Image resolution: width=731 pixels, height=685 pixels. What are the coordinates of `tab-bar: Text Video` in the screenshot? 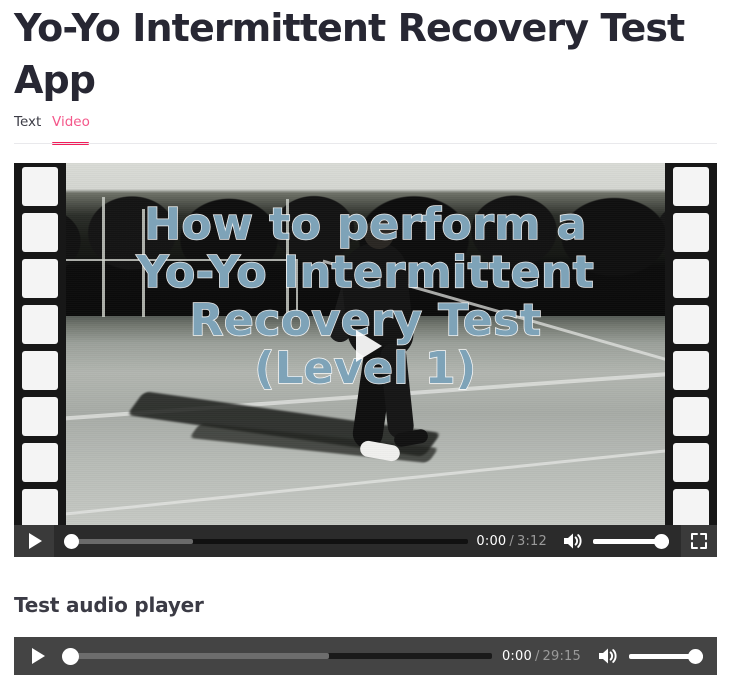 It's located at (365, 129).